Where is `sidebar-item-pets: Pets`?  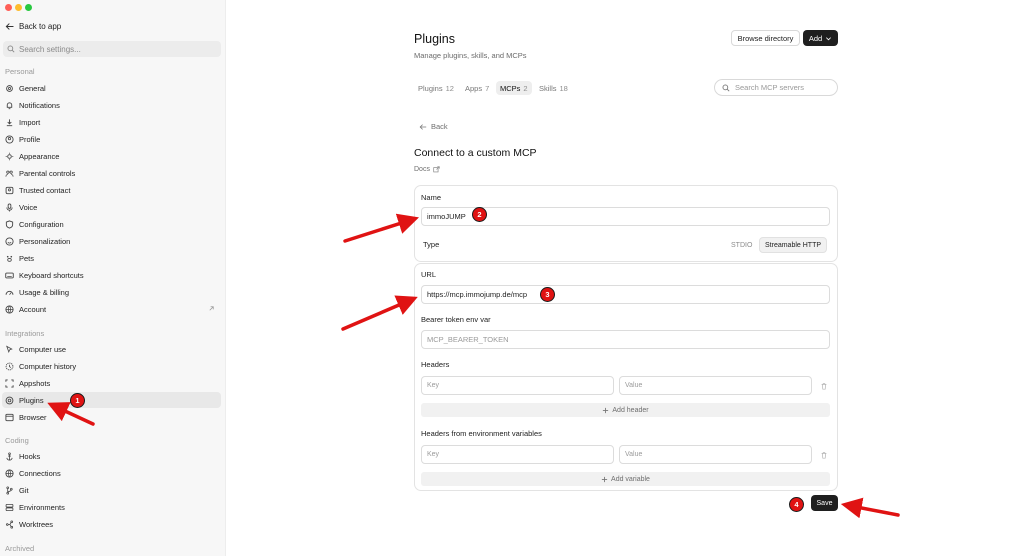
sidebar-item-pets: Pets is located at coordinates (111, 258).